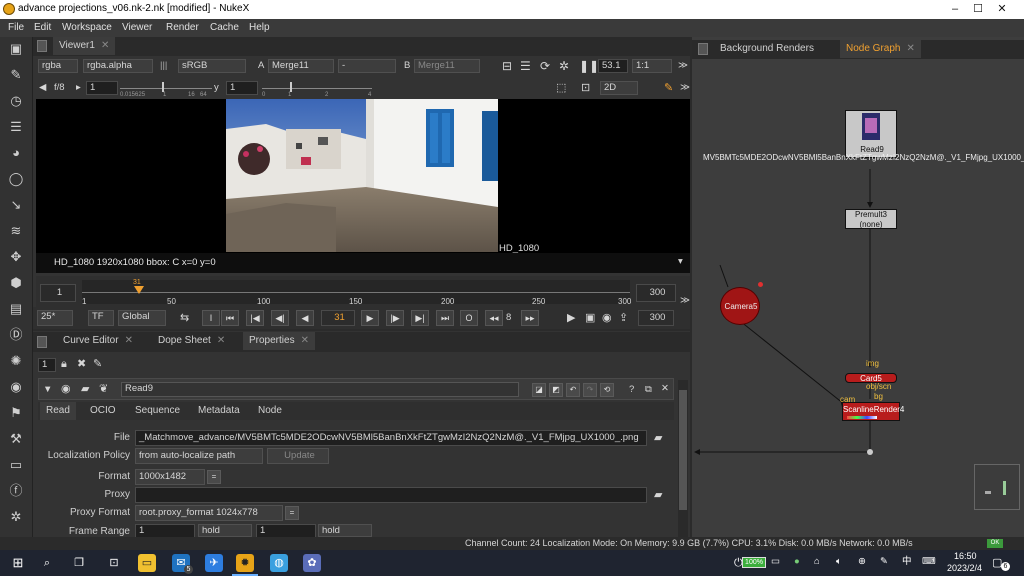  What do you see at coordinates (623, 318) in the screenshot?
I see `export-icon: ⇪` at bounding box center [623, 318].